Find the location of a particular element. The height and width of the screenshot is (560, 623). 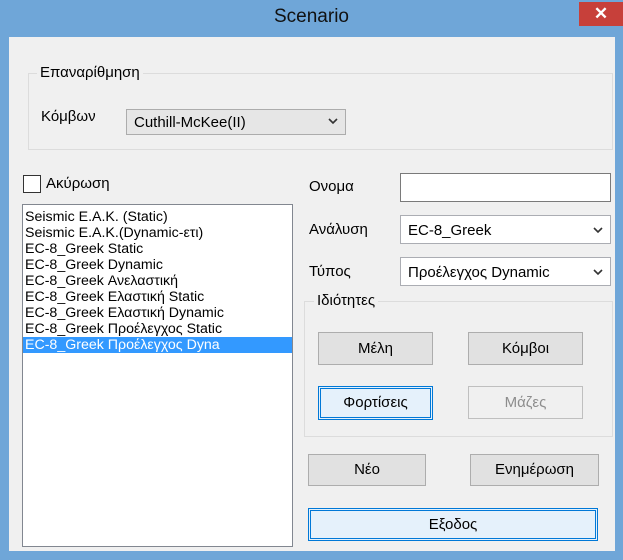

type-select: Προέλεγχος Dynamic is located at coordinates (505, 271).